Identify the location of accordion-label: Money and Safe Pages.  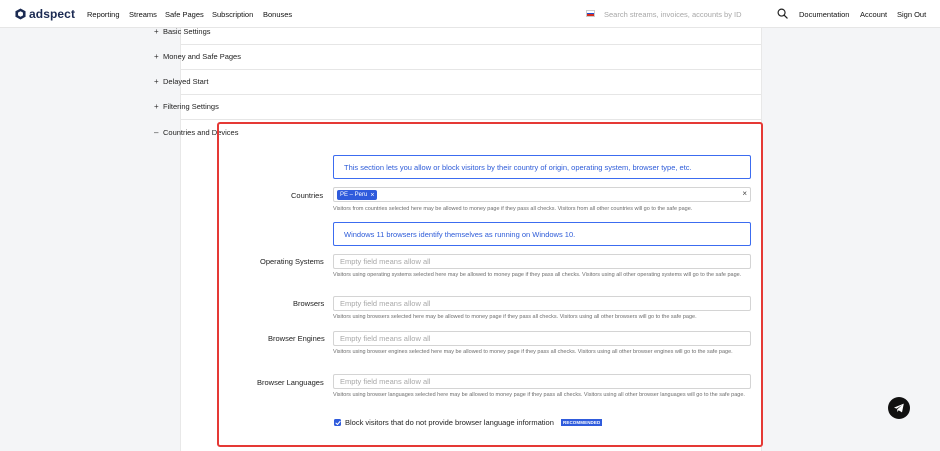
(202, 56).